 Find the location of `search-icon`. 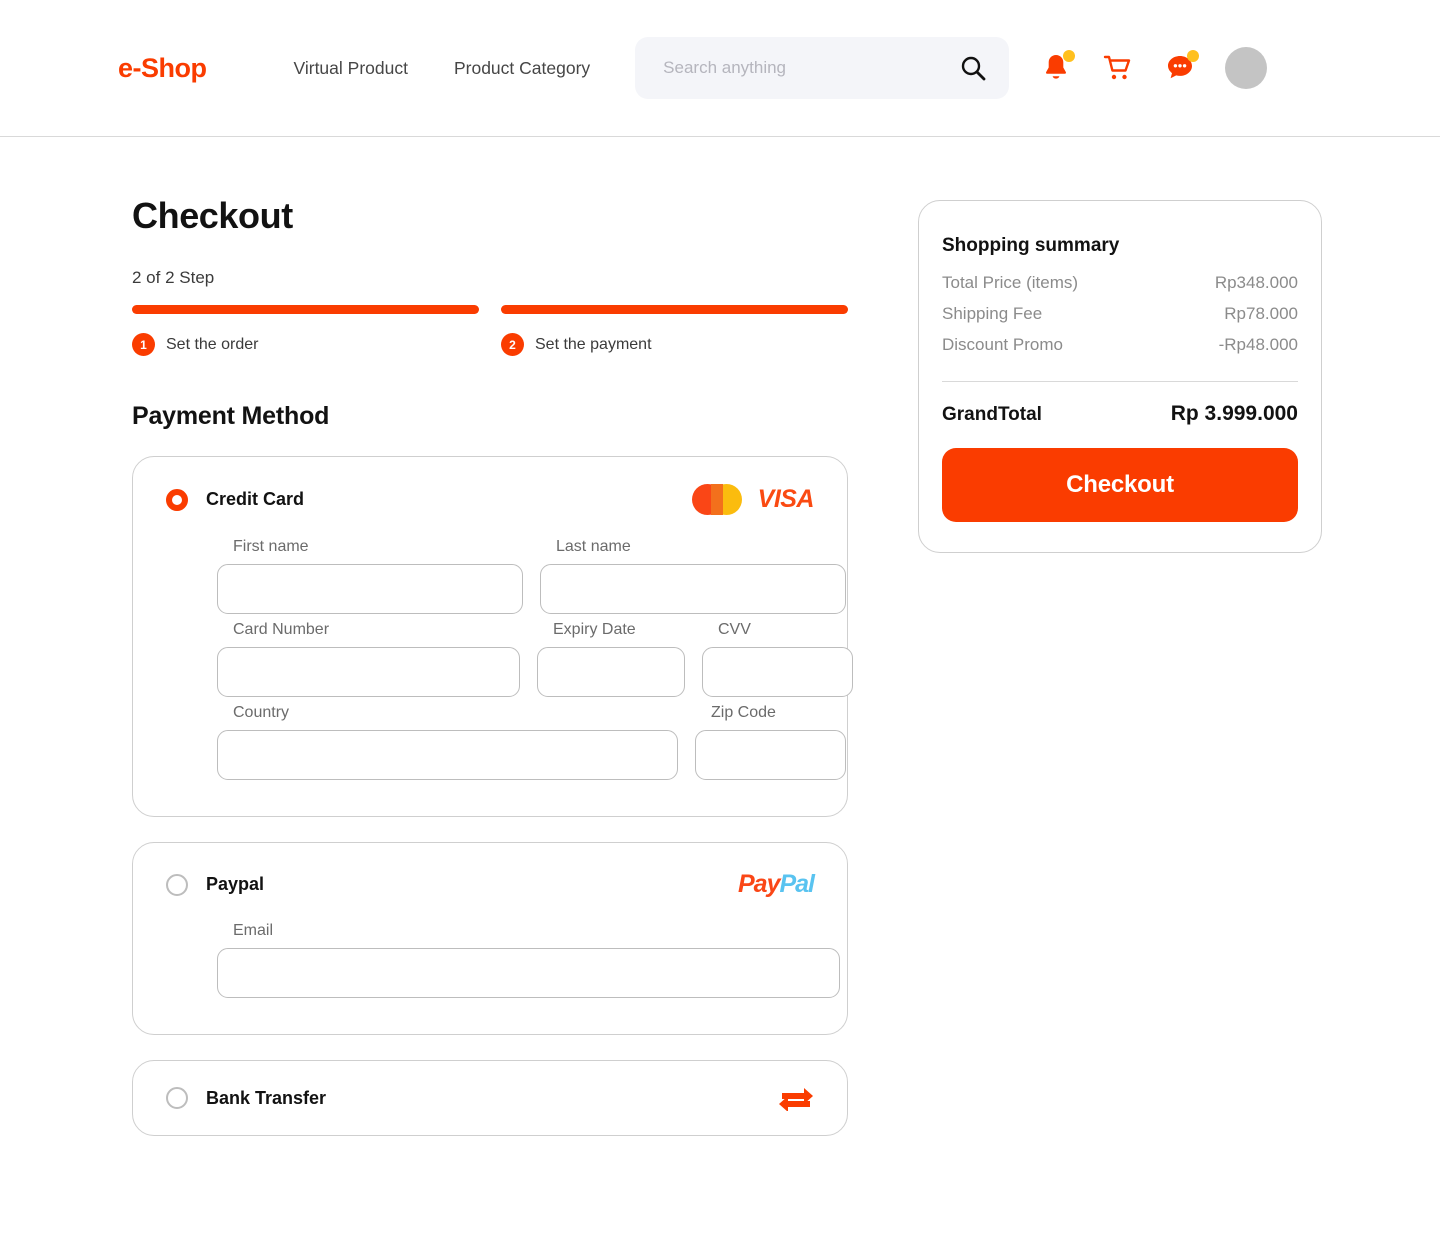

search-icon is located at coordinates (973, 68).